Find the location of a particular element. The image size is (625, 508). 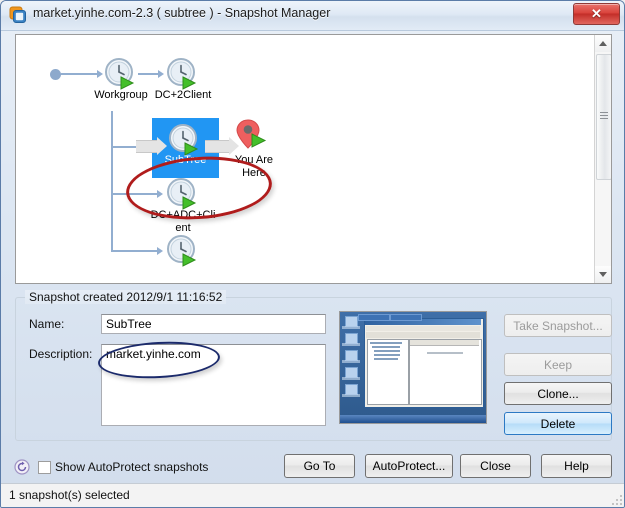

show-autoprotect-checkbox is located at coordinates (44, 467).